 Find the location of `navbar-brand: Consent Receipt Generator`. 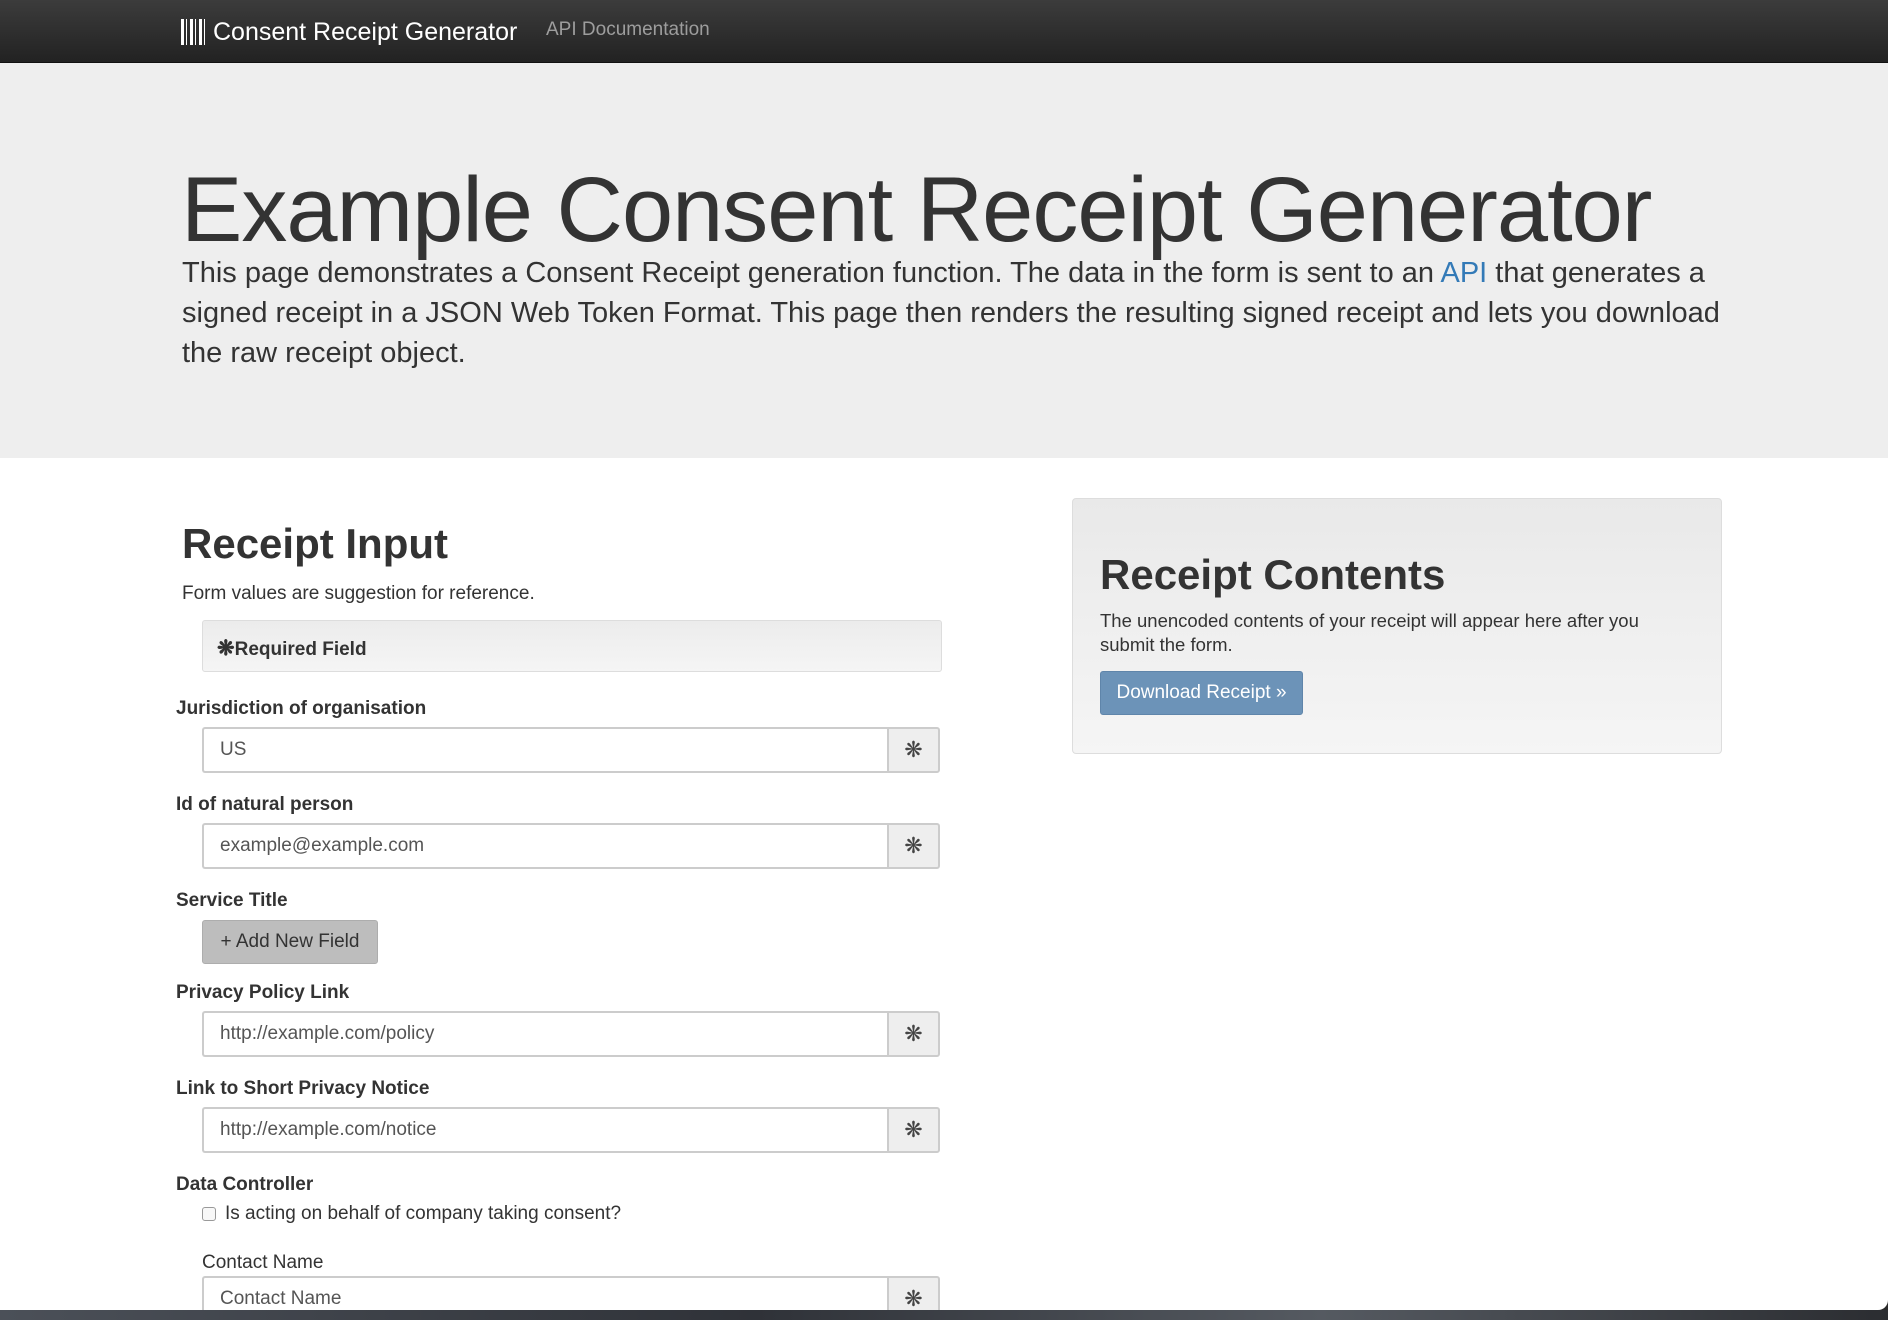

navbar-brand: Consent Receipt Generator is located at coordinates (349, 32).